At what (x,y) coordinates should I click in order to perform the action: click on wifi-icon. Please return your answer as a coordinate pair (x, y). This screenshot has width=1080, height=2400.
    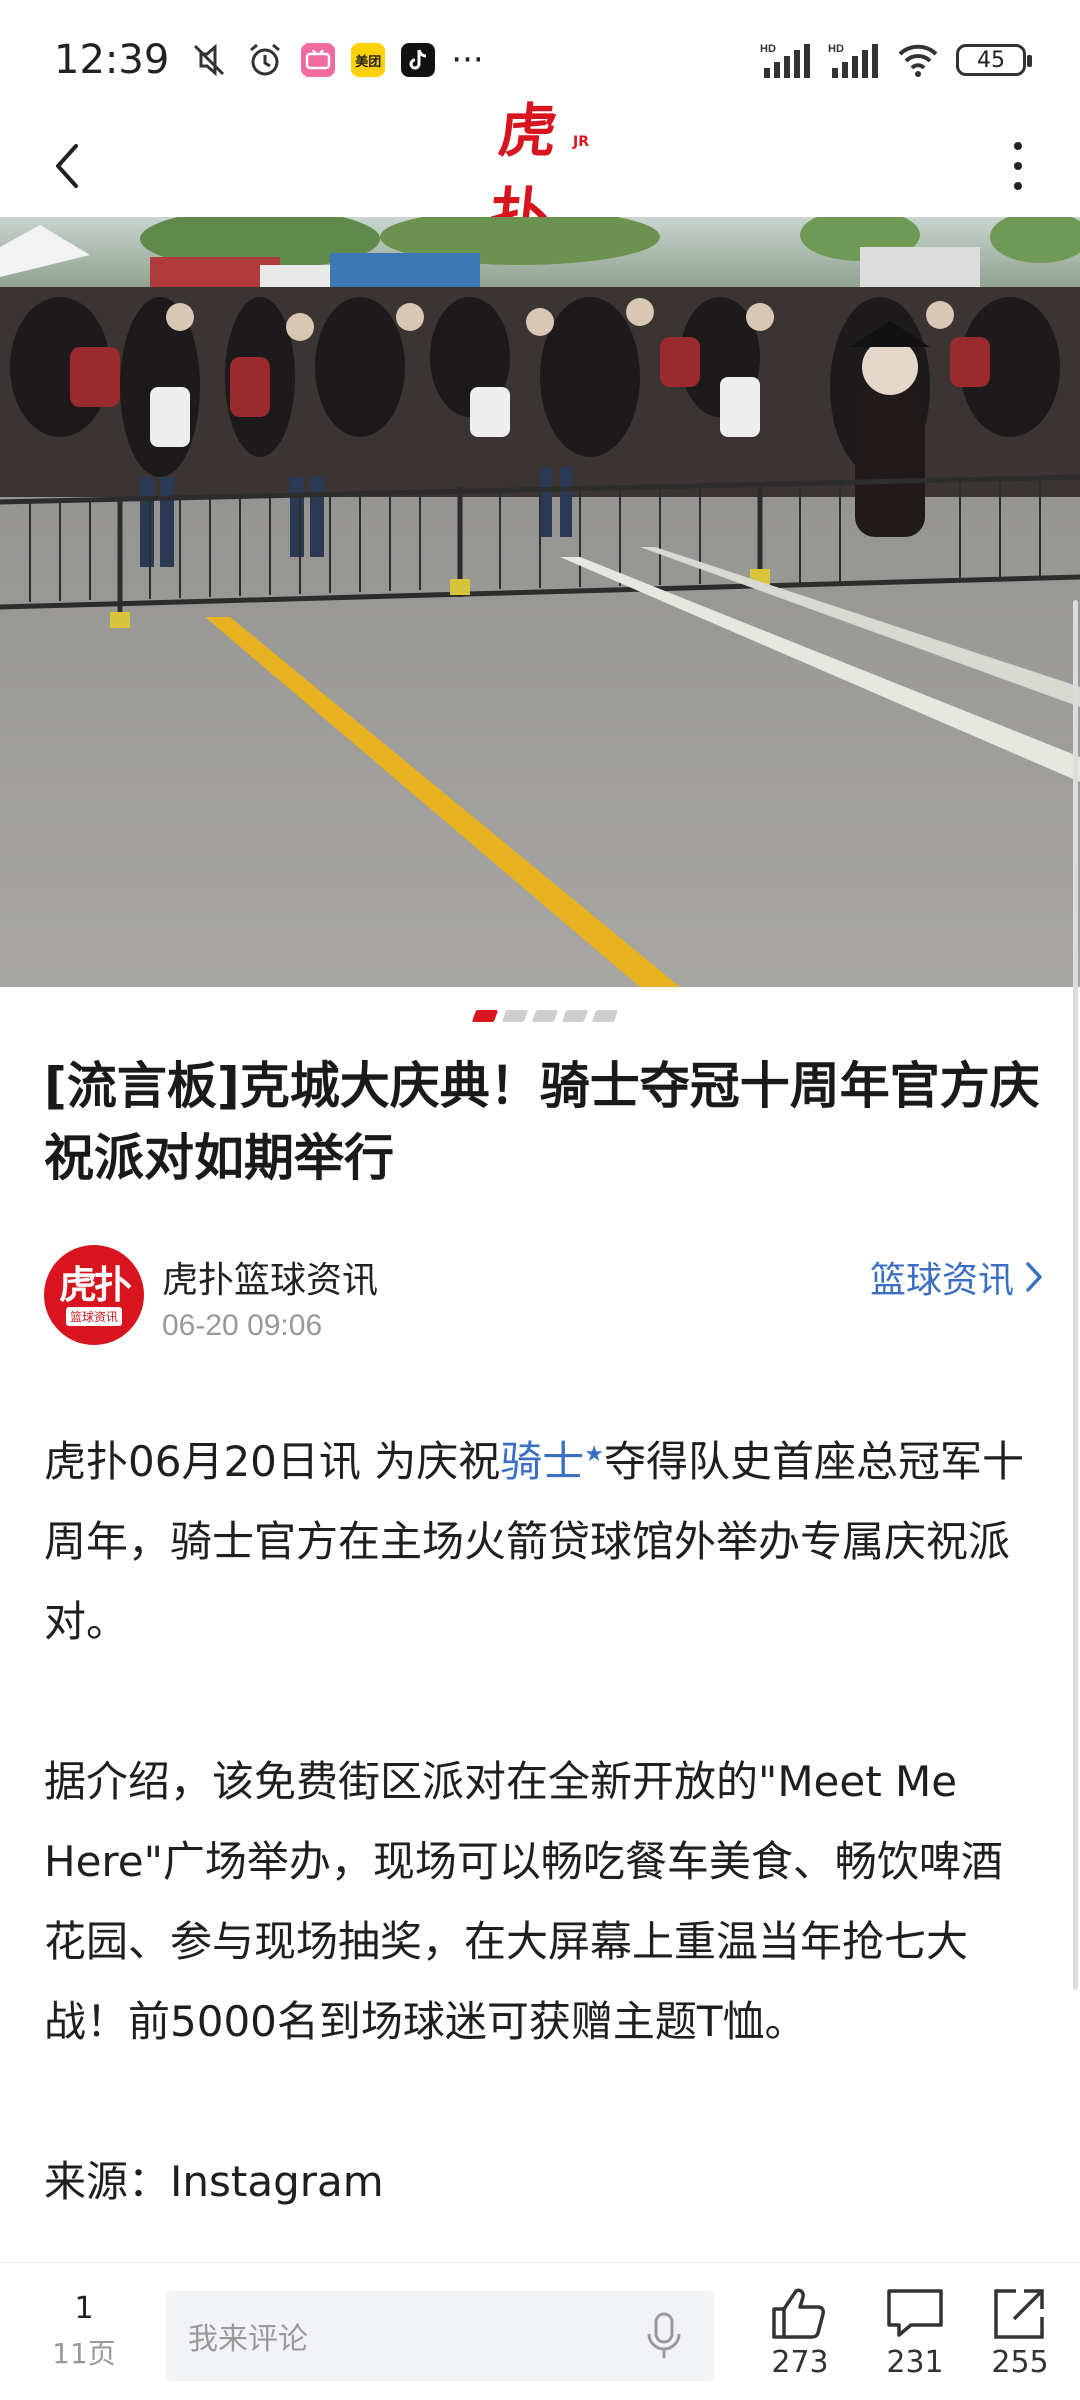
    Looking at the image, I should click on (918, 60).